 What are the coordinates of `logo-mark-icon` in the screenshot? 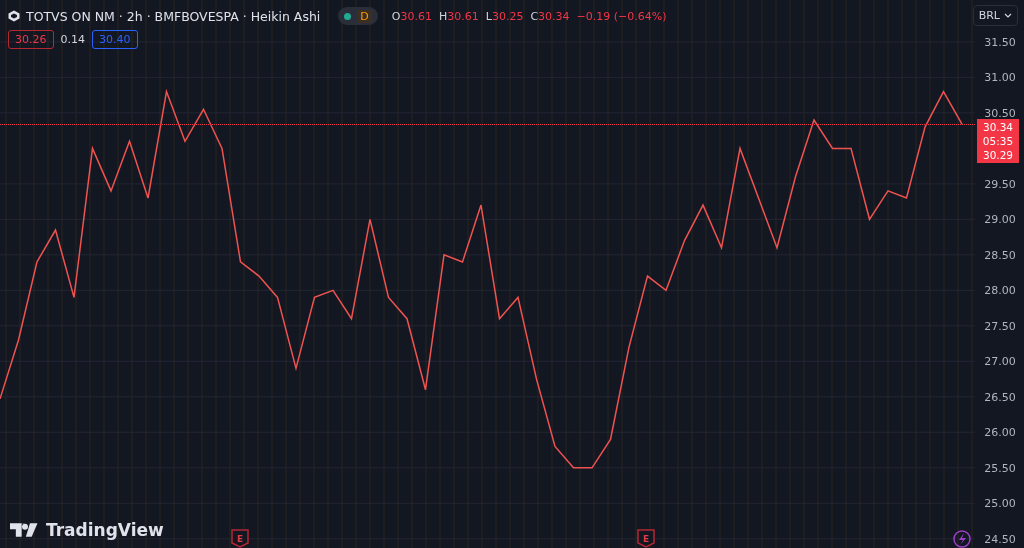 It's located at (25, 530).